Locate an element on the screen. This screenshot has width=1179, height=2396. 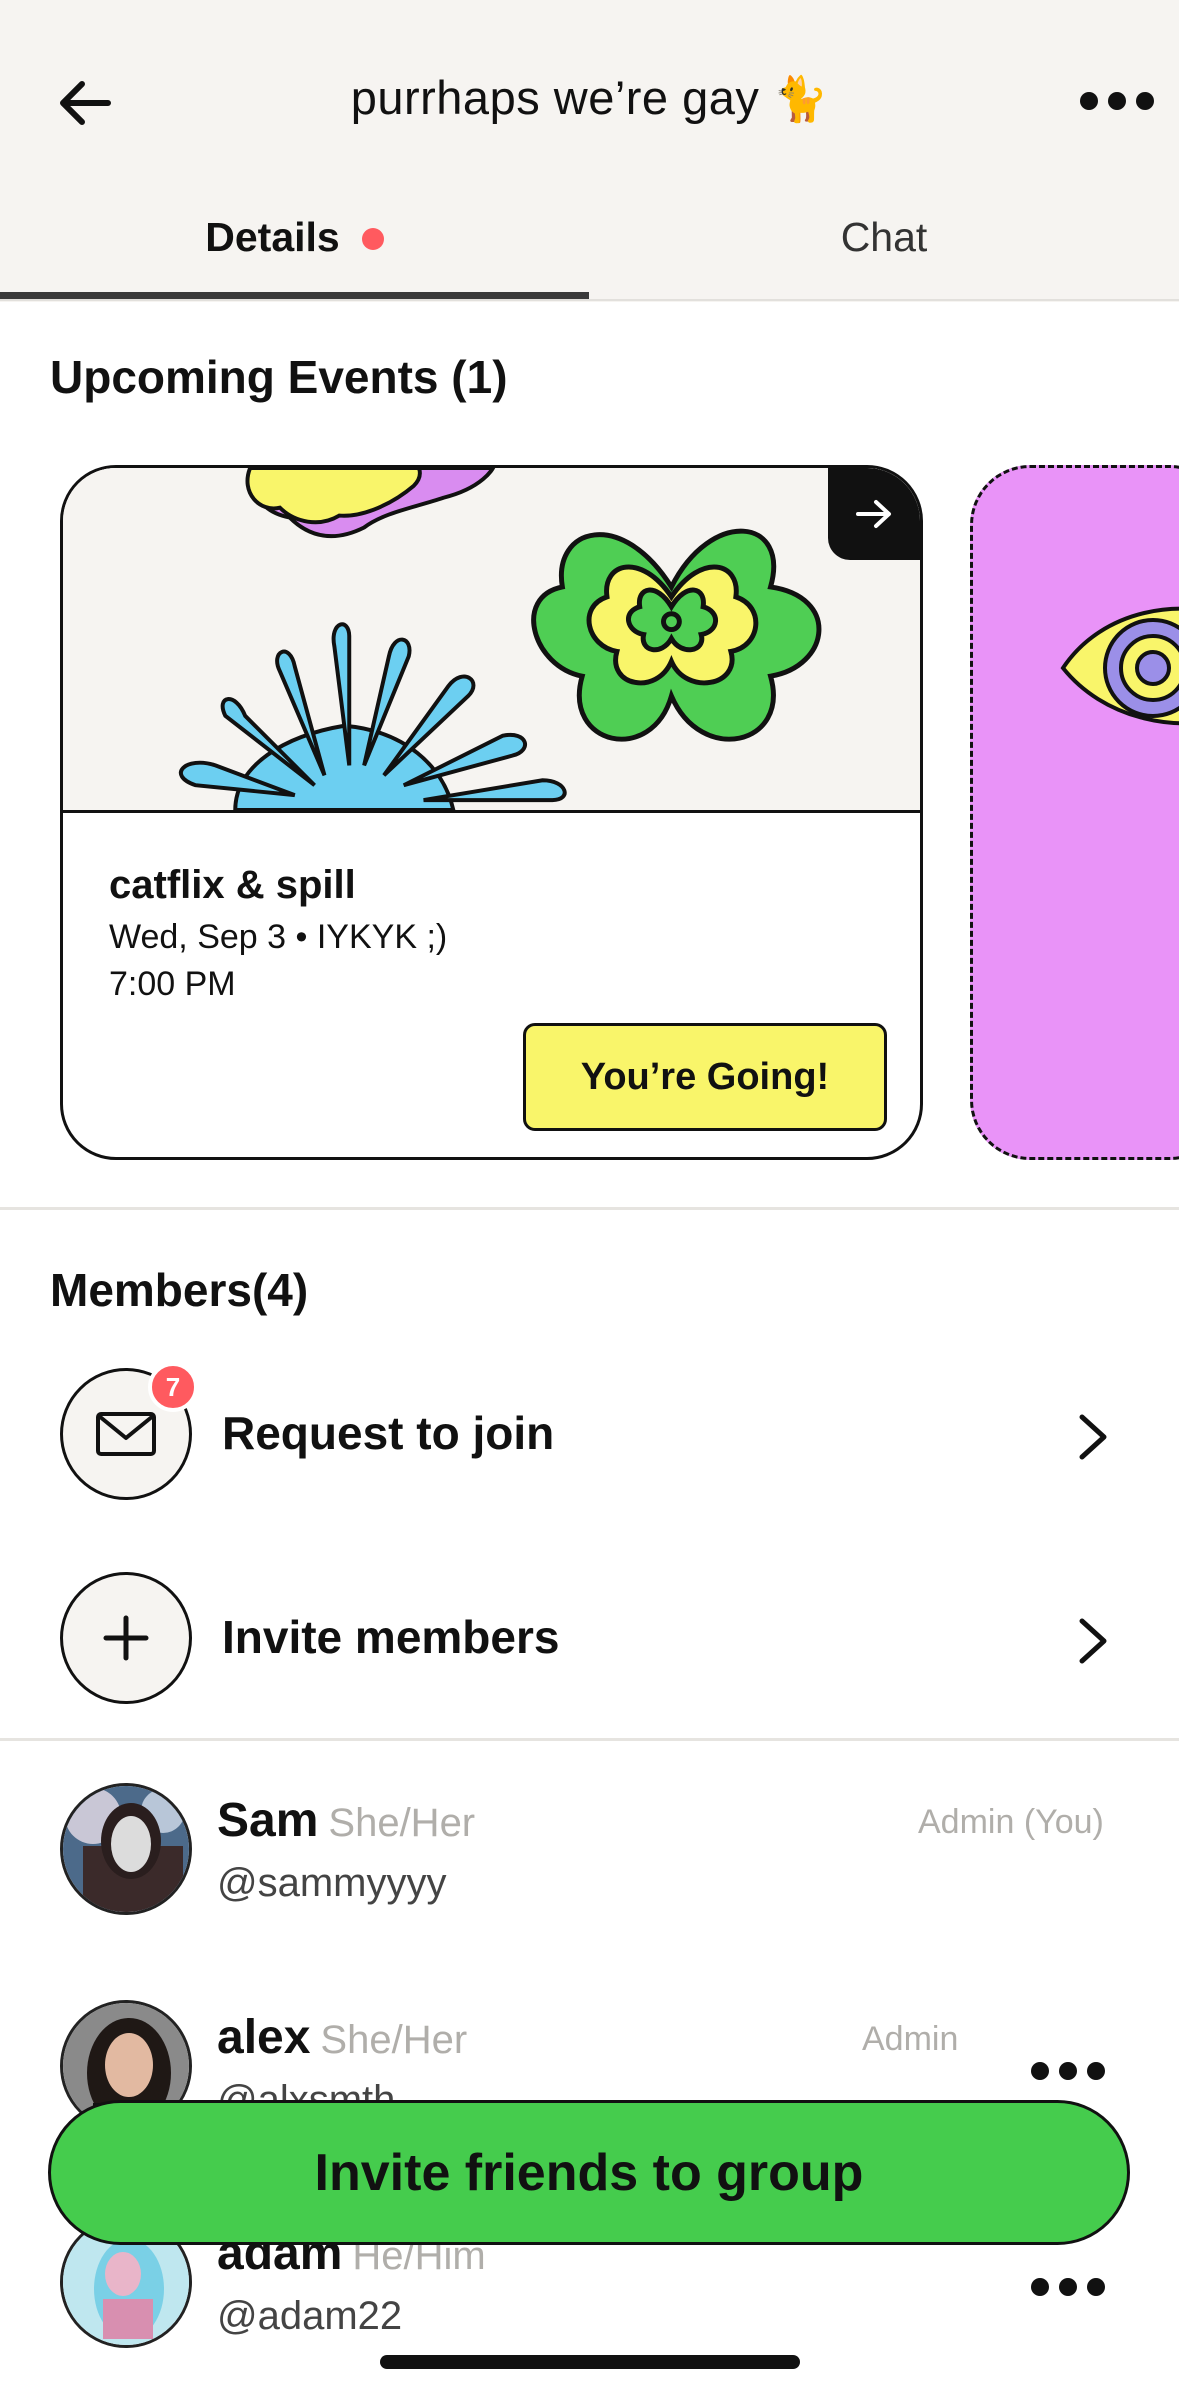
invite-members-row: Invite members is located at coordinates (589, 1642).